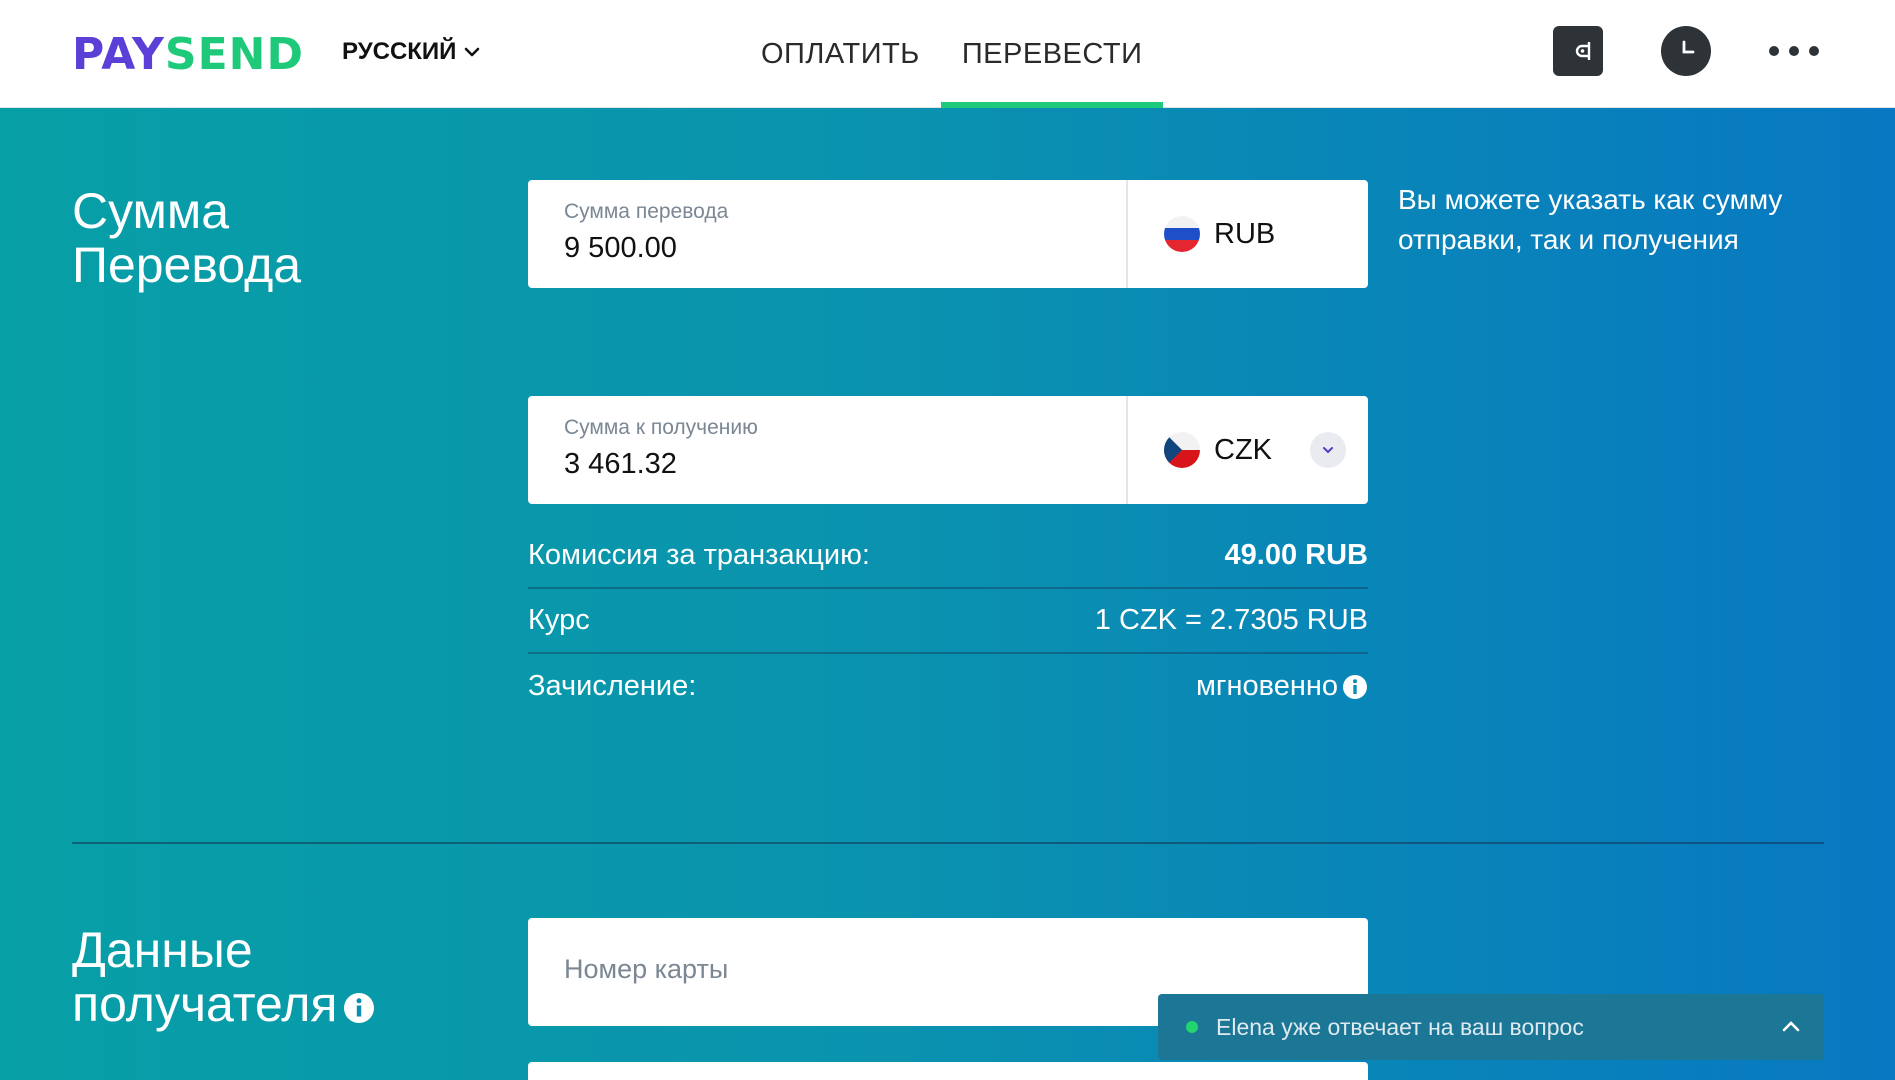  What do you see at coordinates (834, 464) in the screenshot?
I see `receive-amount-input` at bounding box center [834, 464].